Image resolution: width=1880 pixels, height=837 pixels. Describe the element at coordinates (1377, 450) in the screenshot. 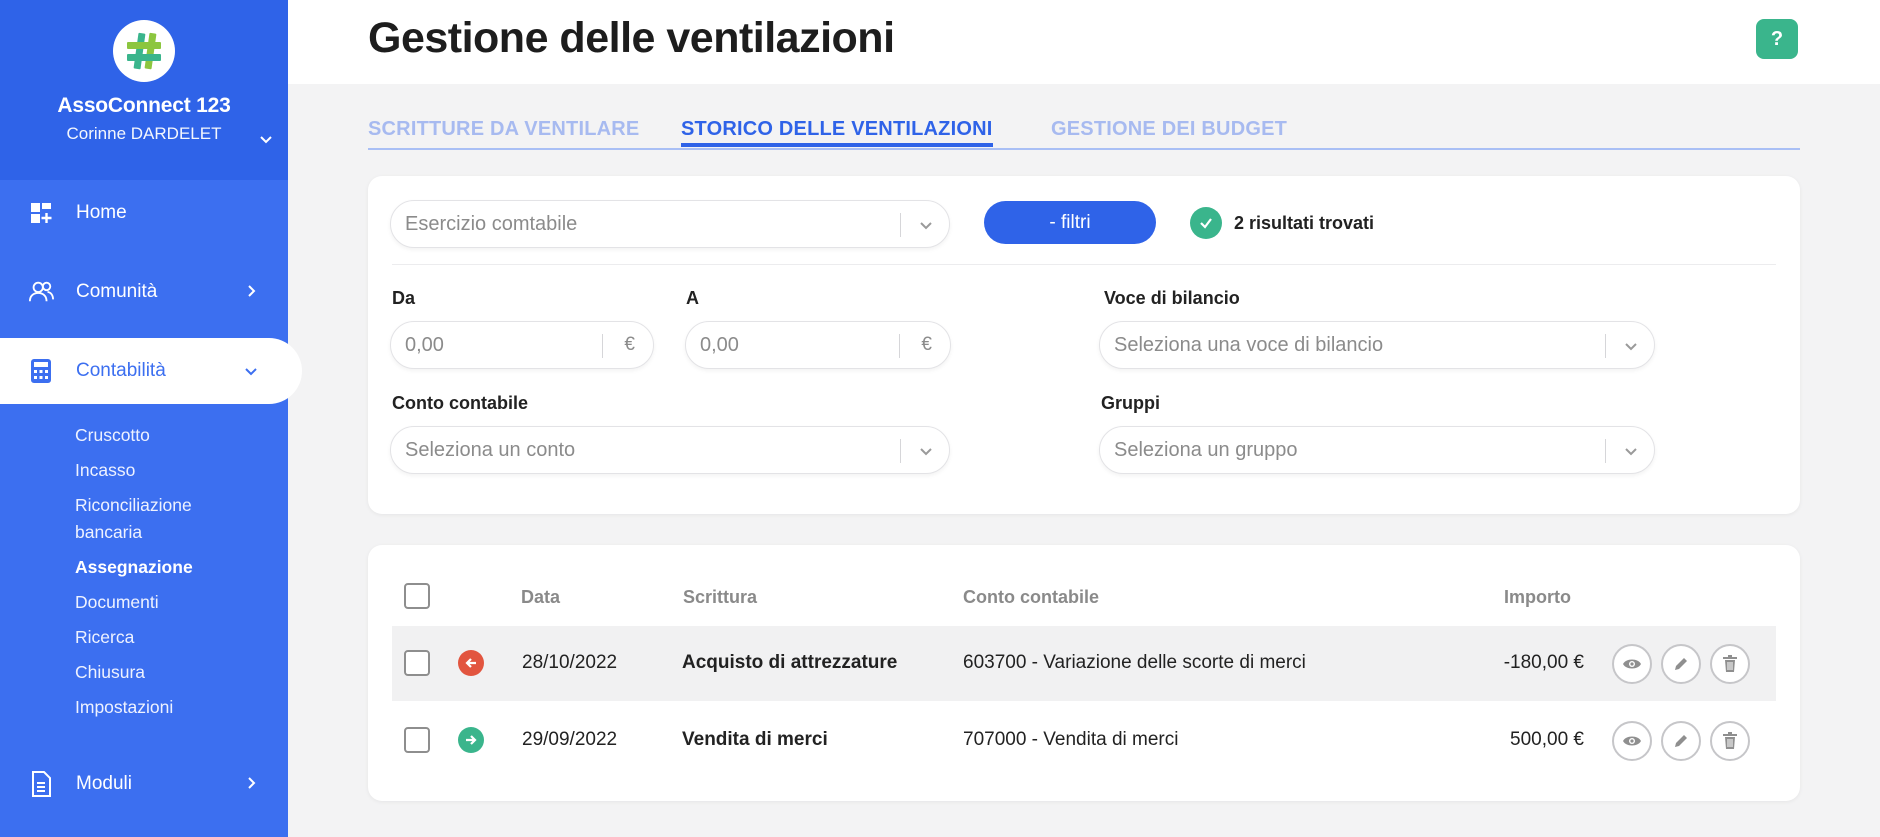

I see `groups-select: Seleziona un gruppo` at that location.